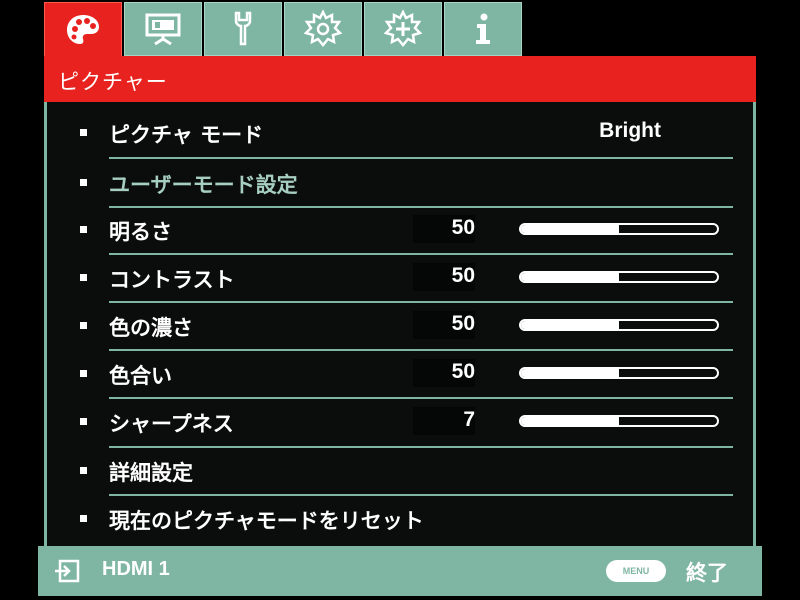  I want to click on color-slider, so click(619, 325).